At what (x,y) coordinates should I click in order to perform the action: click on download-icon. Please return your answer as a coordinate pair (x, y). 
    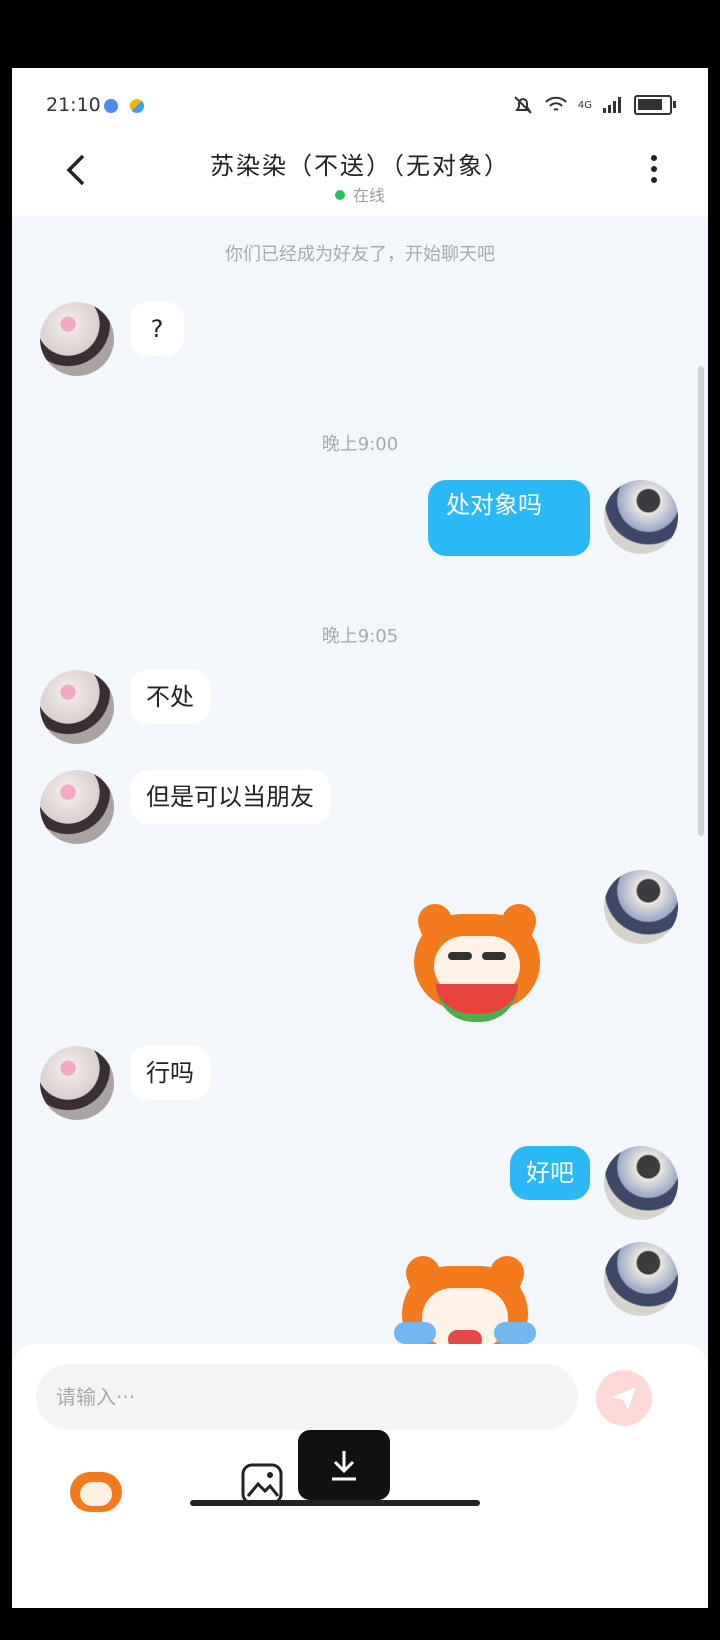
    Looking at the image, I should click on (344, 1466).